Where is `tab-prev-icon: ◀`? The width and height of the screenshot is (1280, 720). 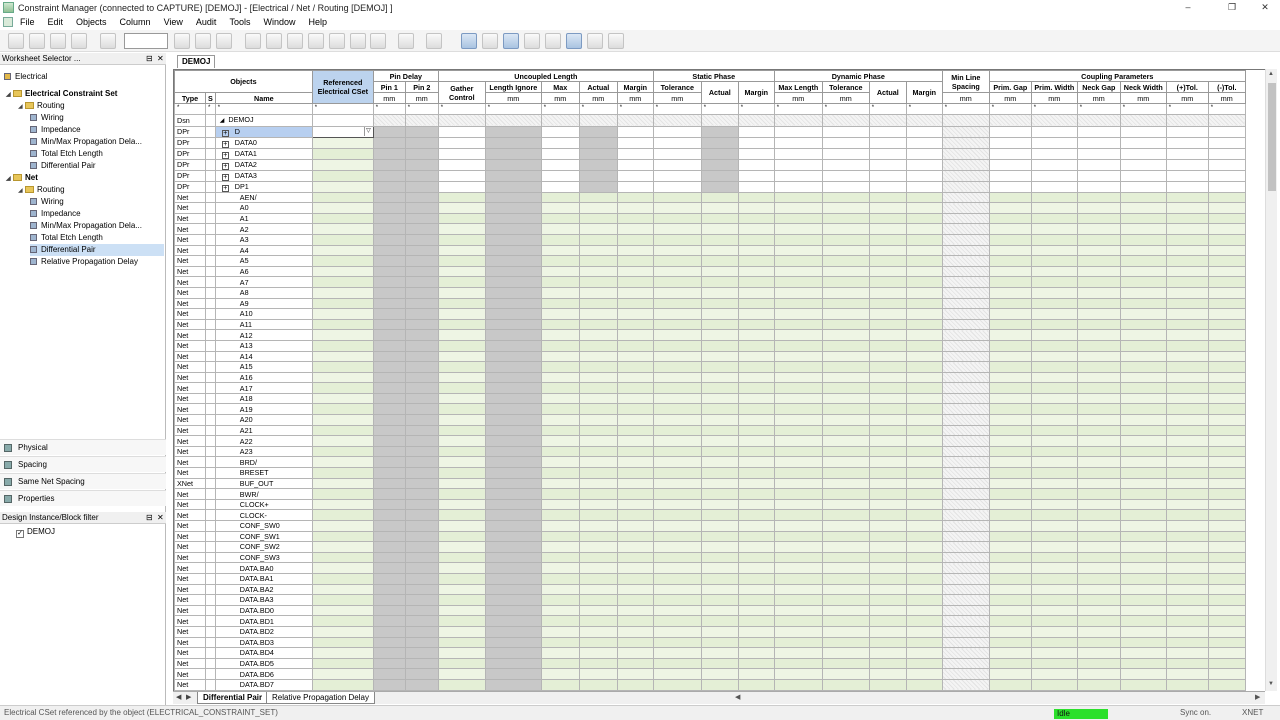
tab-prev-icon: ◀ is located at coordinates (178, 697).